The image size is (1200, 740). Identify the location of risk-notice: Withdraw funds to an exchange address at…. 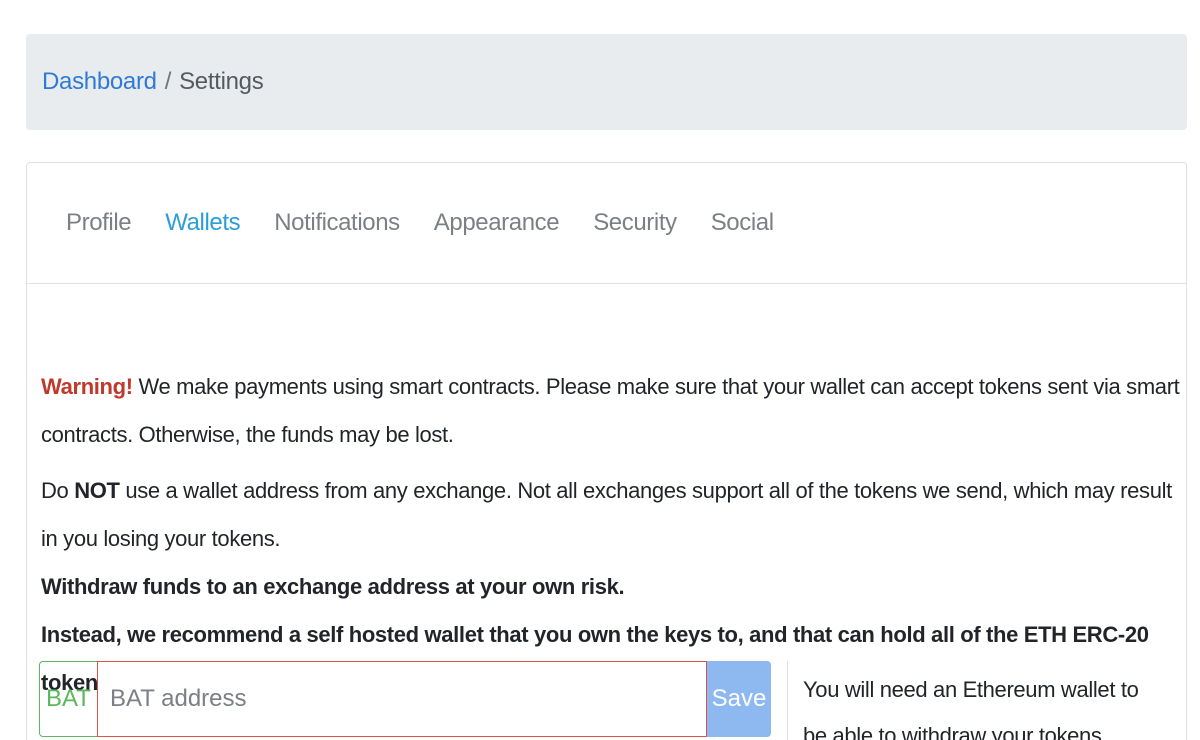
(333, 586).